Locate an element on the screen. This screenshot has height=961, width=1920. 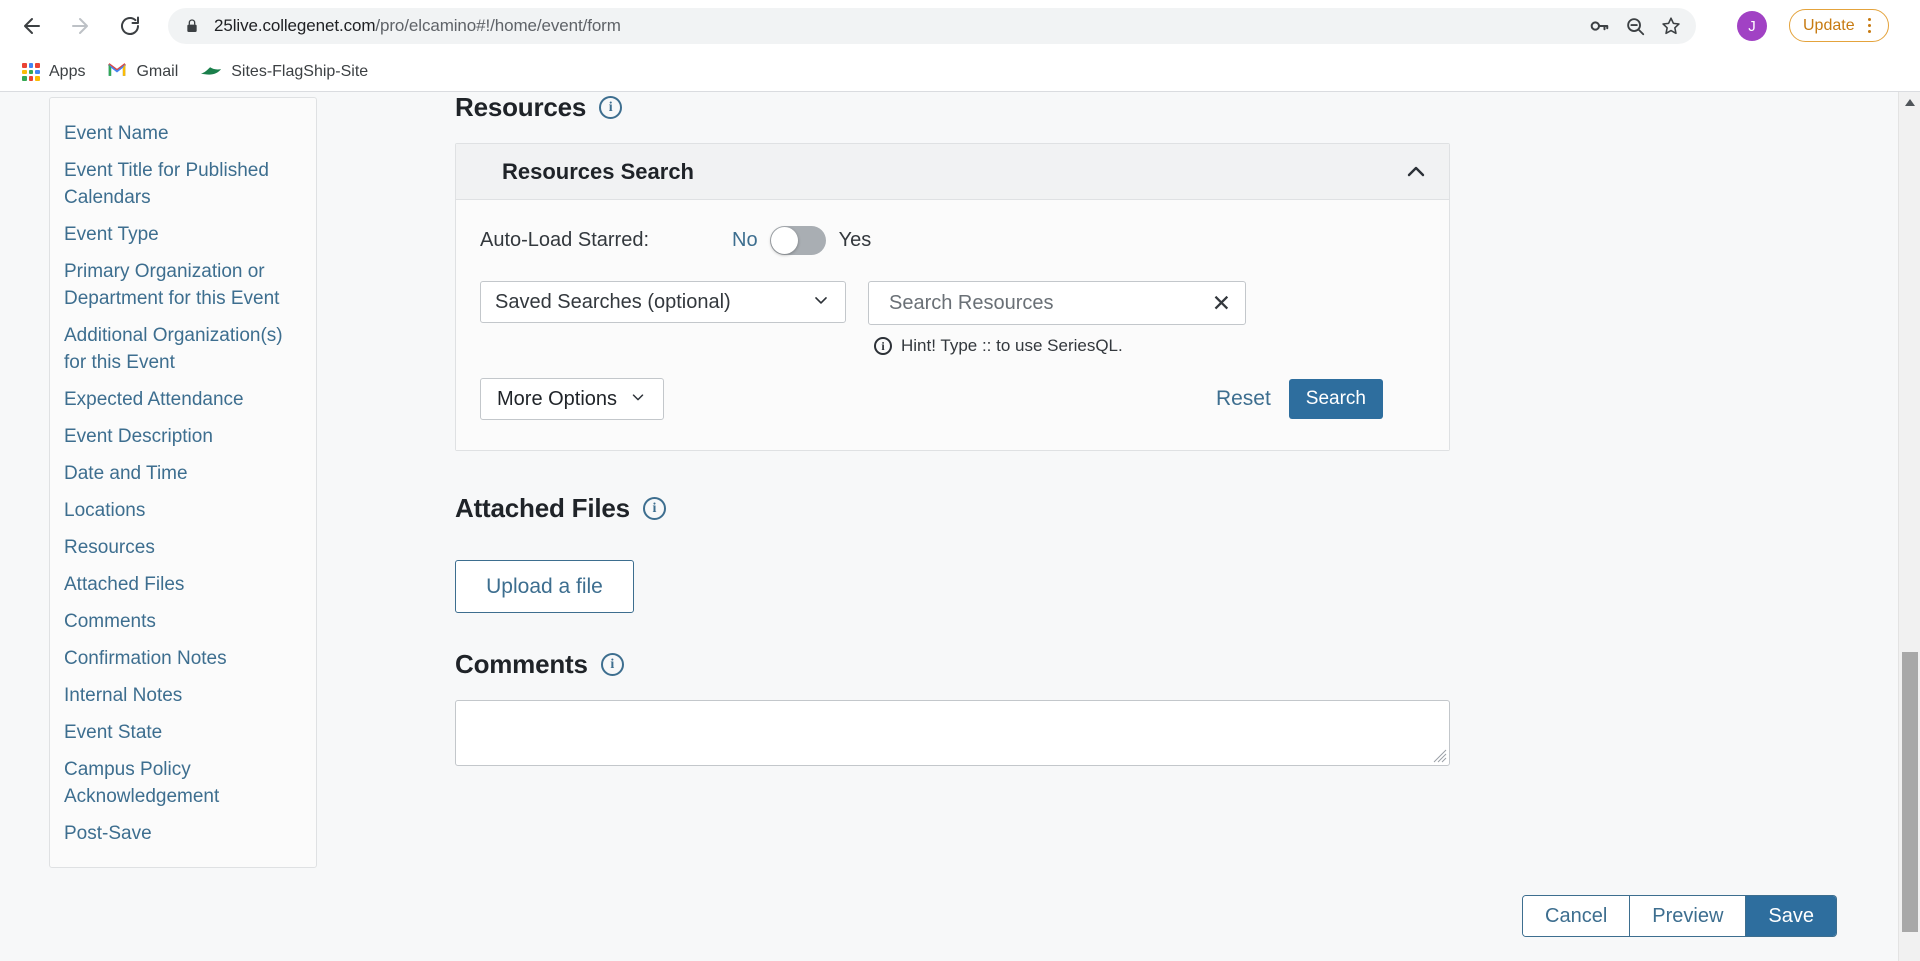
url-path: /pro/elcamino#!/home/event/form is located at coordinates (498, 25).